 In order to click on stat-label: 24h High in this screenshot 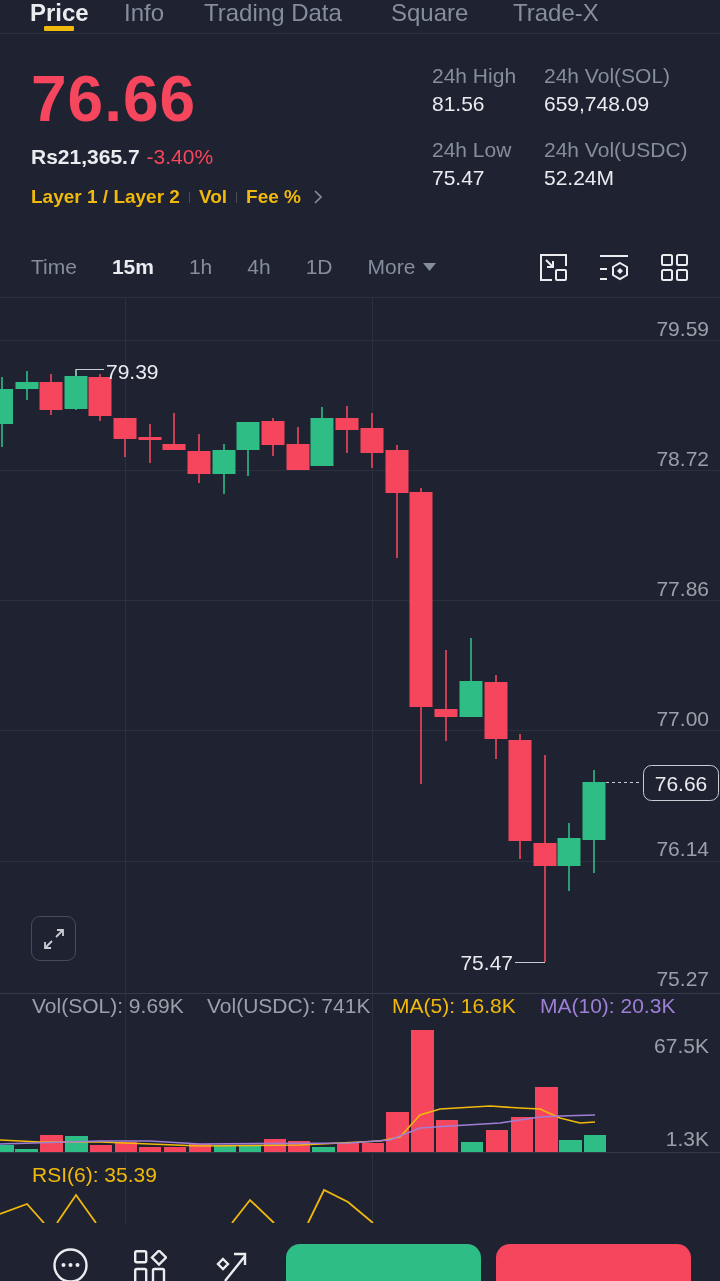, I will do `click(475, 76)`.